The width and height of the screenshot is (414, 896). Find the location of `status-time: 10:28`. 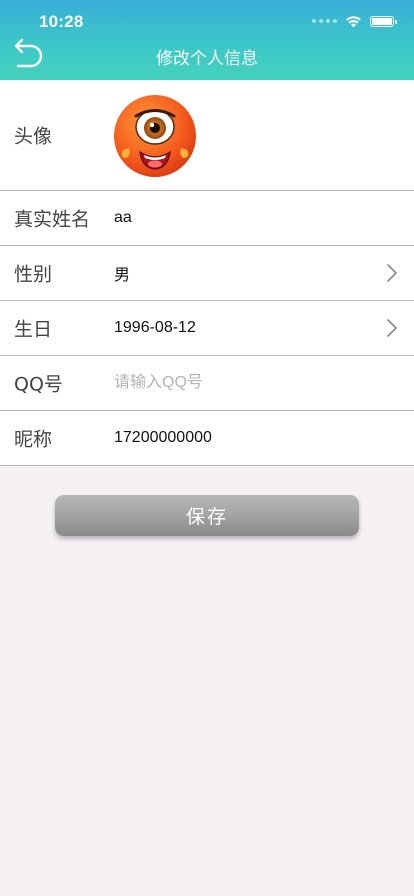

status-time: 10:28 is located at coordinates (61, 21).